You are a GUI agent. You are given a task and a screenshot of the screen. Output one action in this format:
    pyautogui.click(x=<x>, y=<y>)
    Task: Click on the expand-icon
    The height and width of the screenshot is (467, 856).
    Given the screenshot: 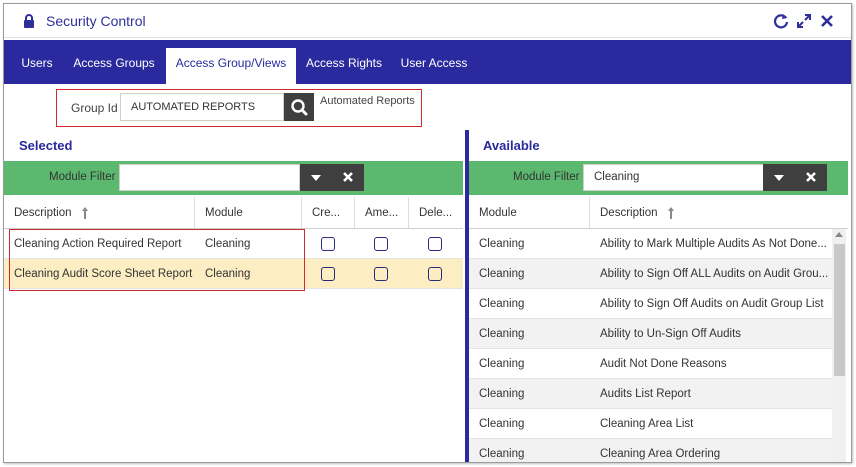 What is the action you would take?
    pyautogui.click(x=804, y=21)
    